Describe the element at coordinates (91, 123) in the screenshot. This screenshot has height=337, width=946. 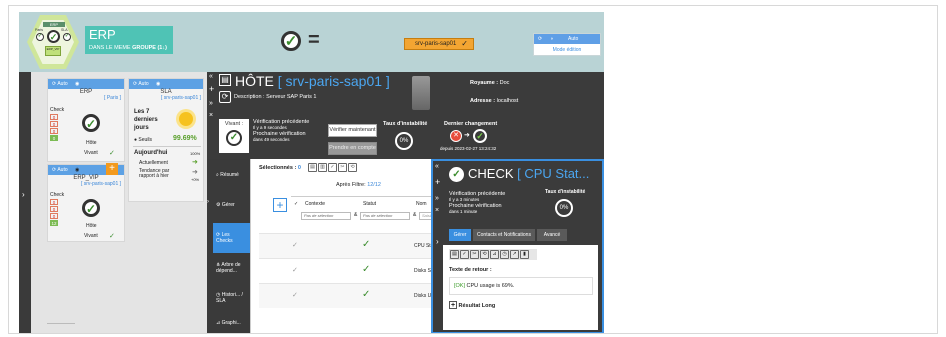
I see `widget-erp-ok-icon: ✓` at that location.